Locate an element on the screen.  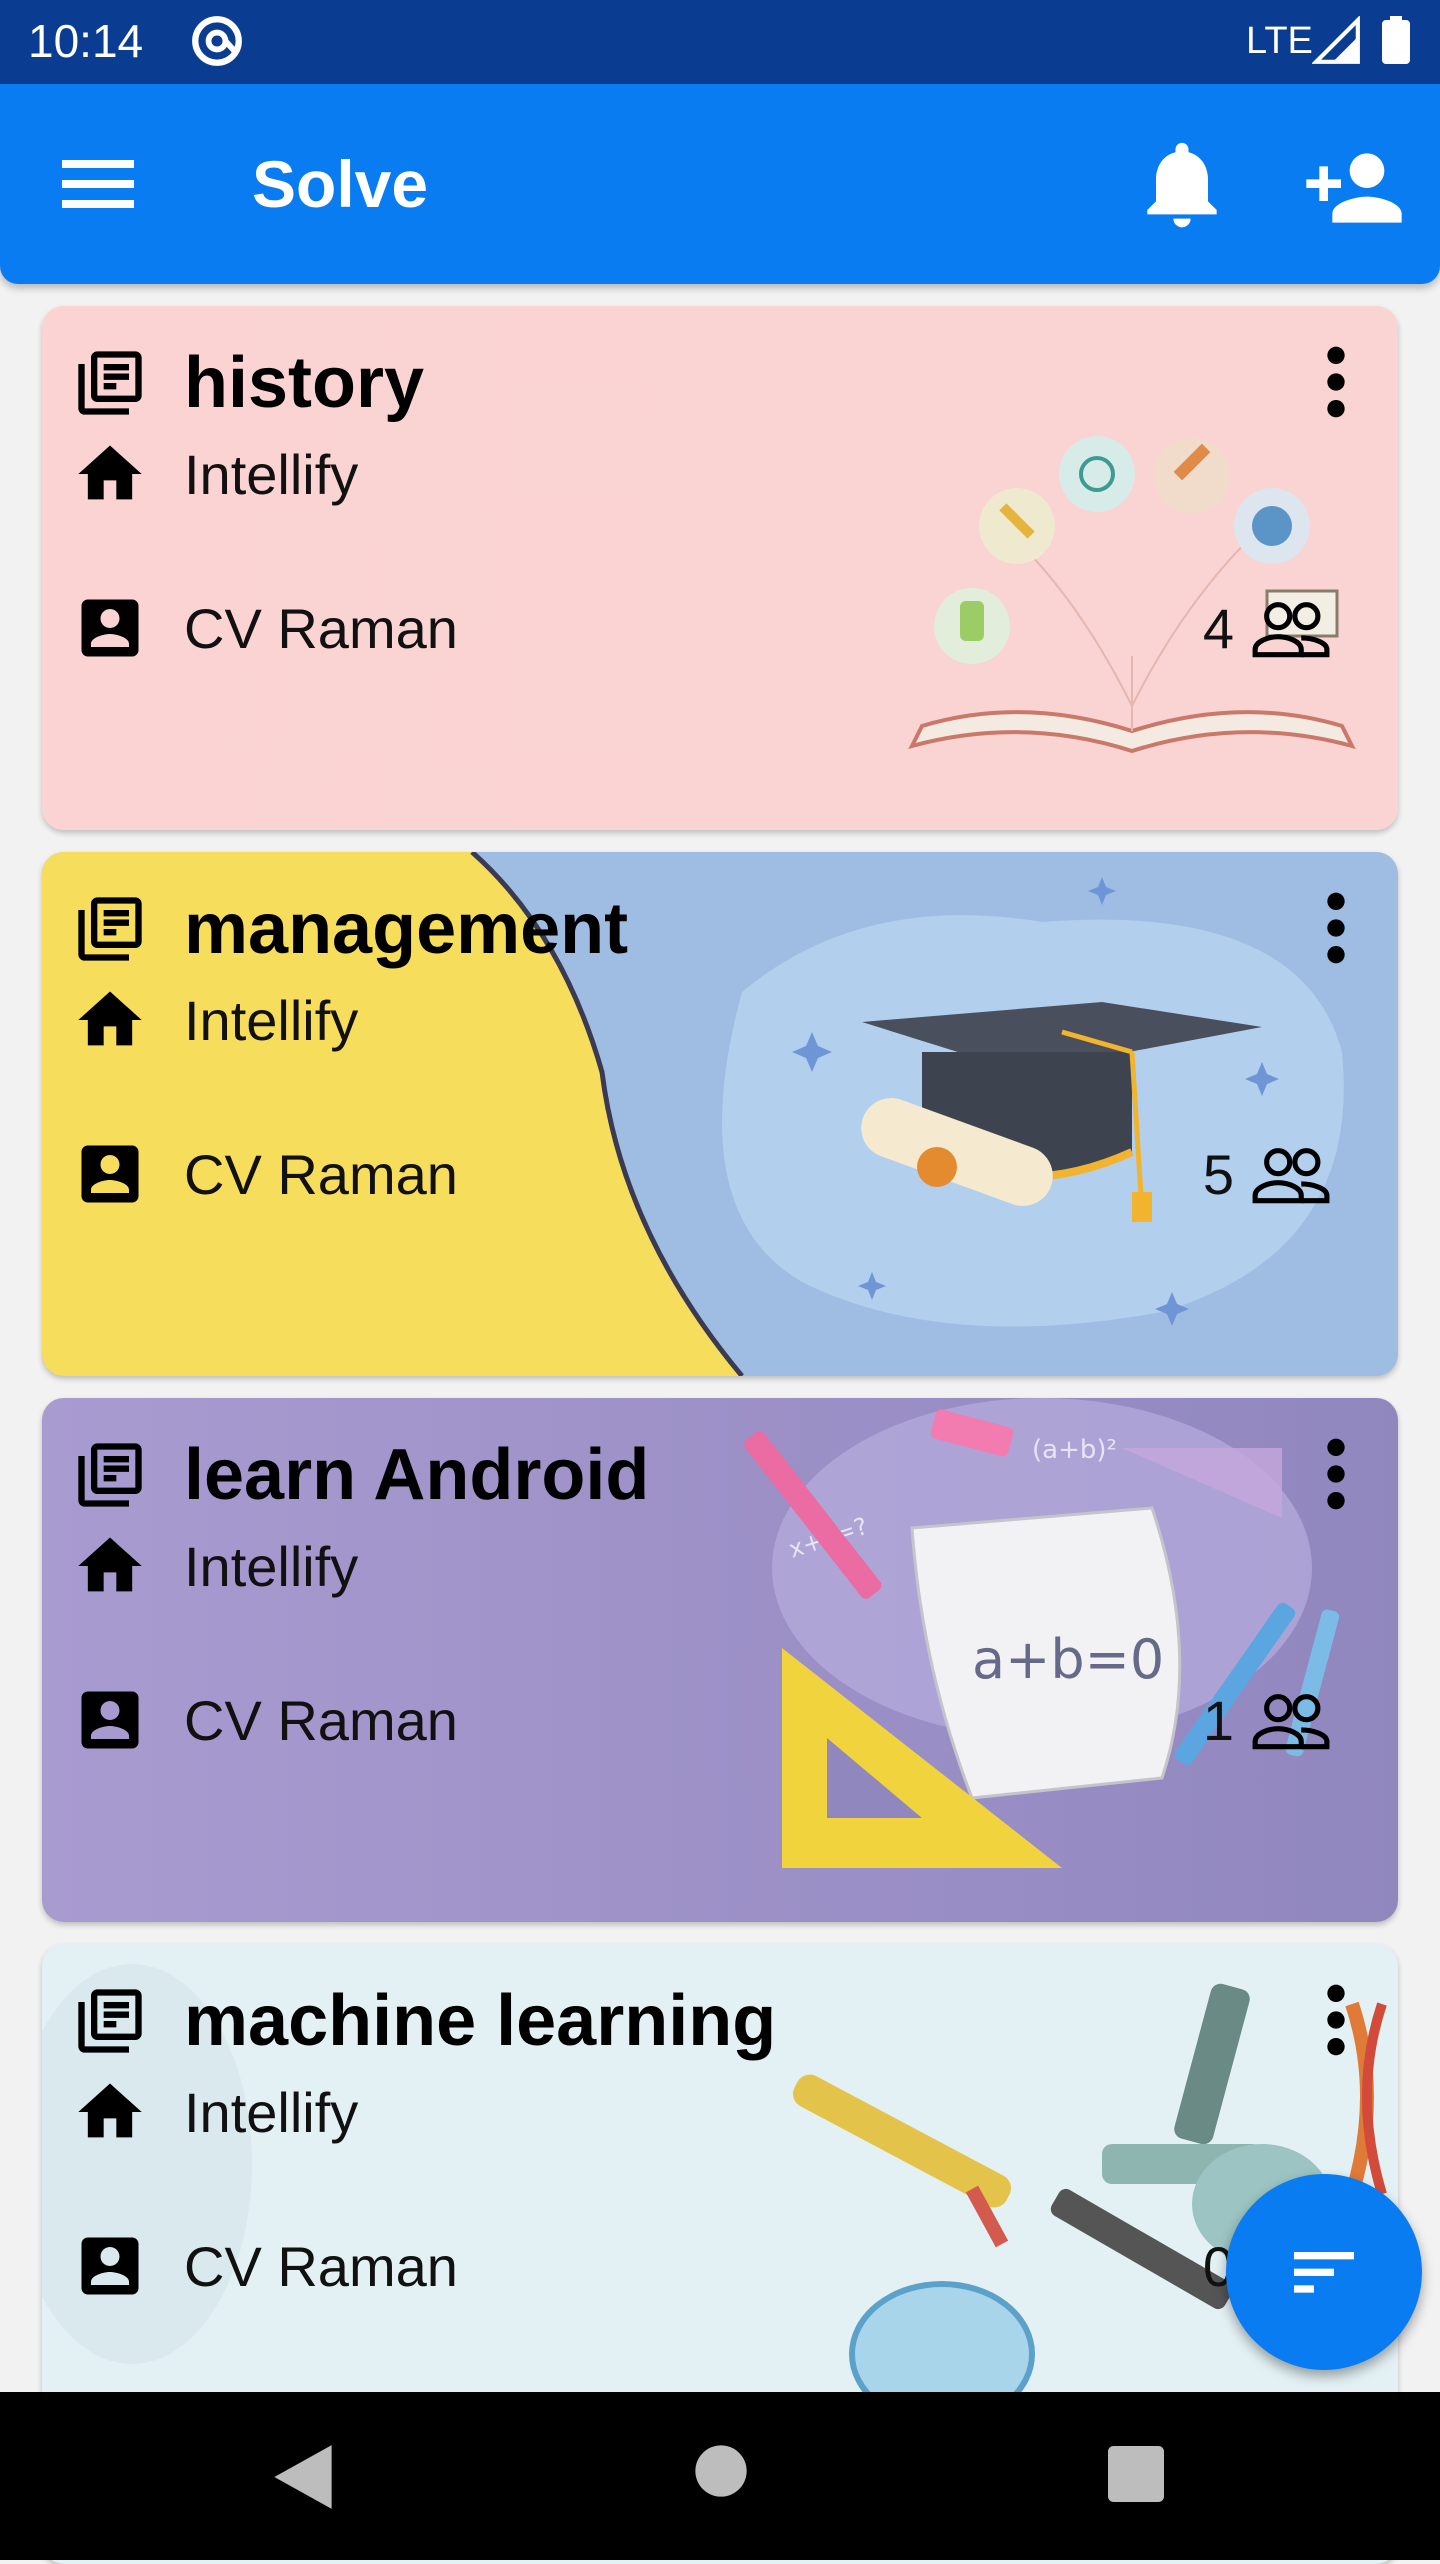
app-title: Solve is located at coordinates (340, 184).